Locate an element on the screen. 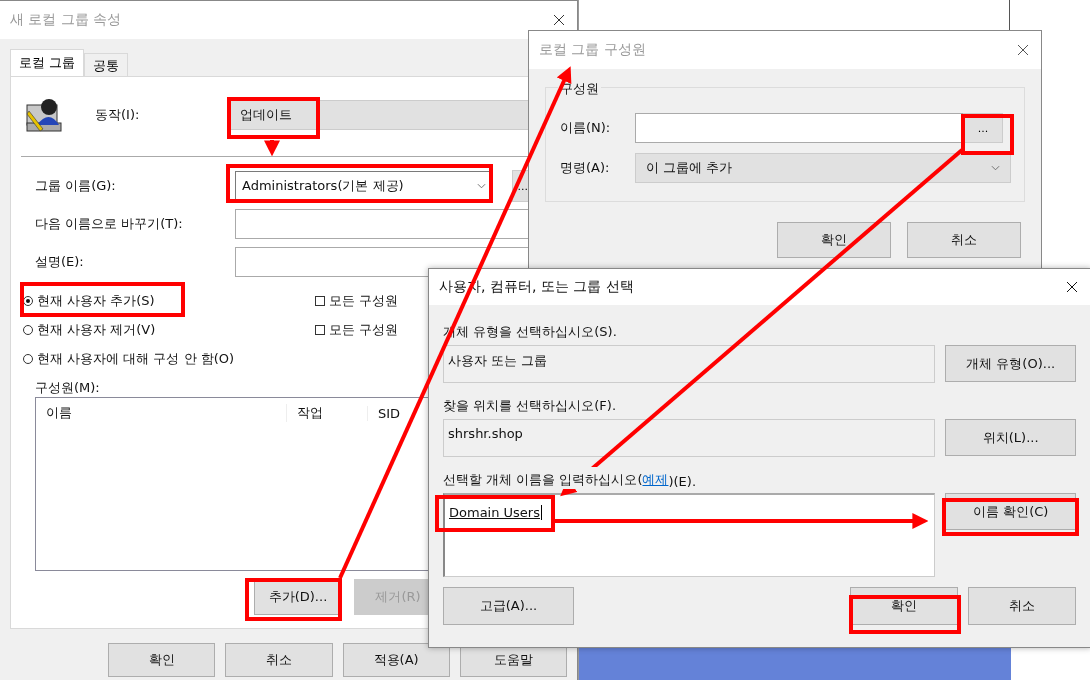 Image resolution: width=1090 pixels, height=680 pixels. option-label: 현재 사용자 추가(S) is located at coordinates (96, 301).